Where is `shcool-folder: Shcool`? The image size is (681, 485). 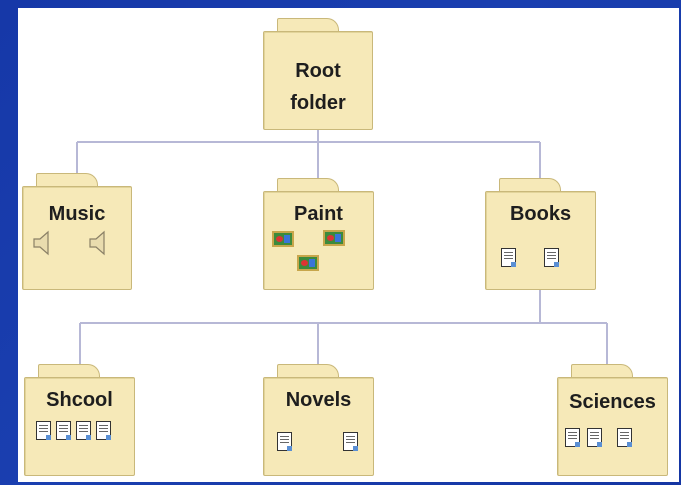 shcool-folder: Shcool is located at coordinates (79, 420).